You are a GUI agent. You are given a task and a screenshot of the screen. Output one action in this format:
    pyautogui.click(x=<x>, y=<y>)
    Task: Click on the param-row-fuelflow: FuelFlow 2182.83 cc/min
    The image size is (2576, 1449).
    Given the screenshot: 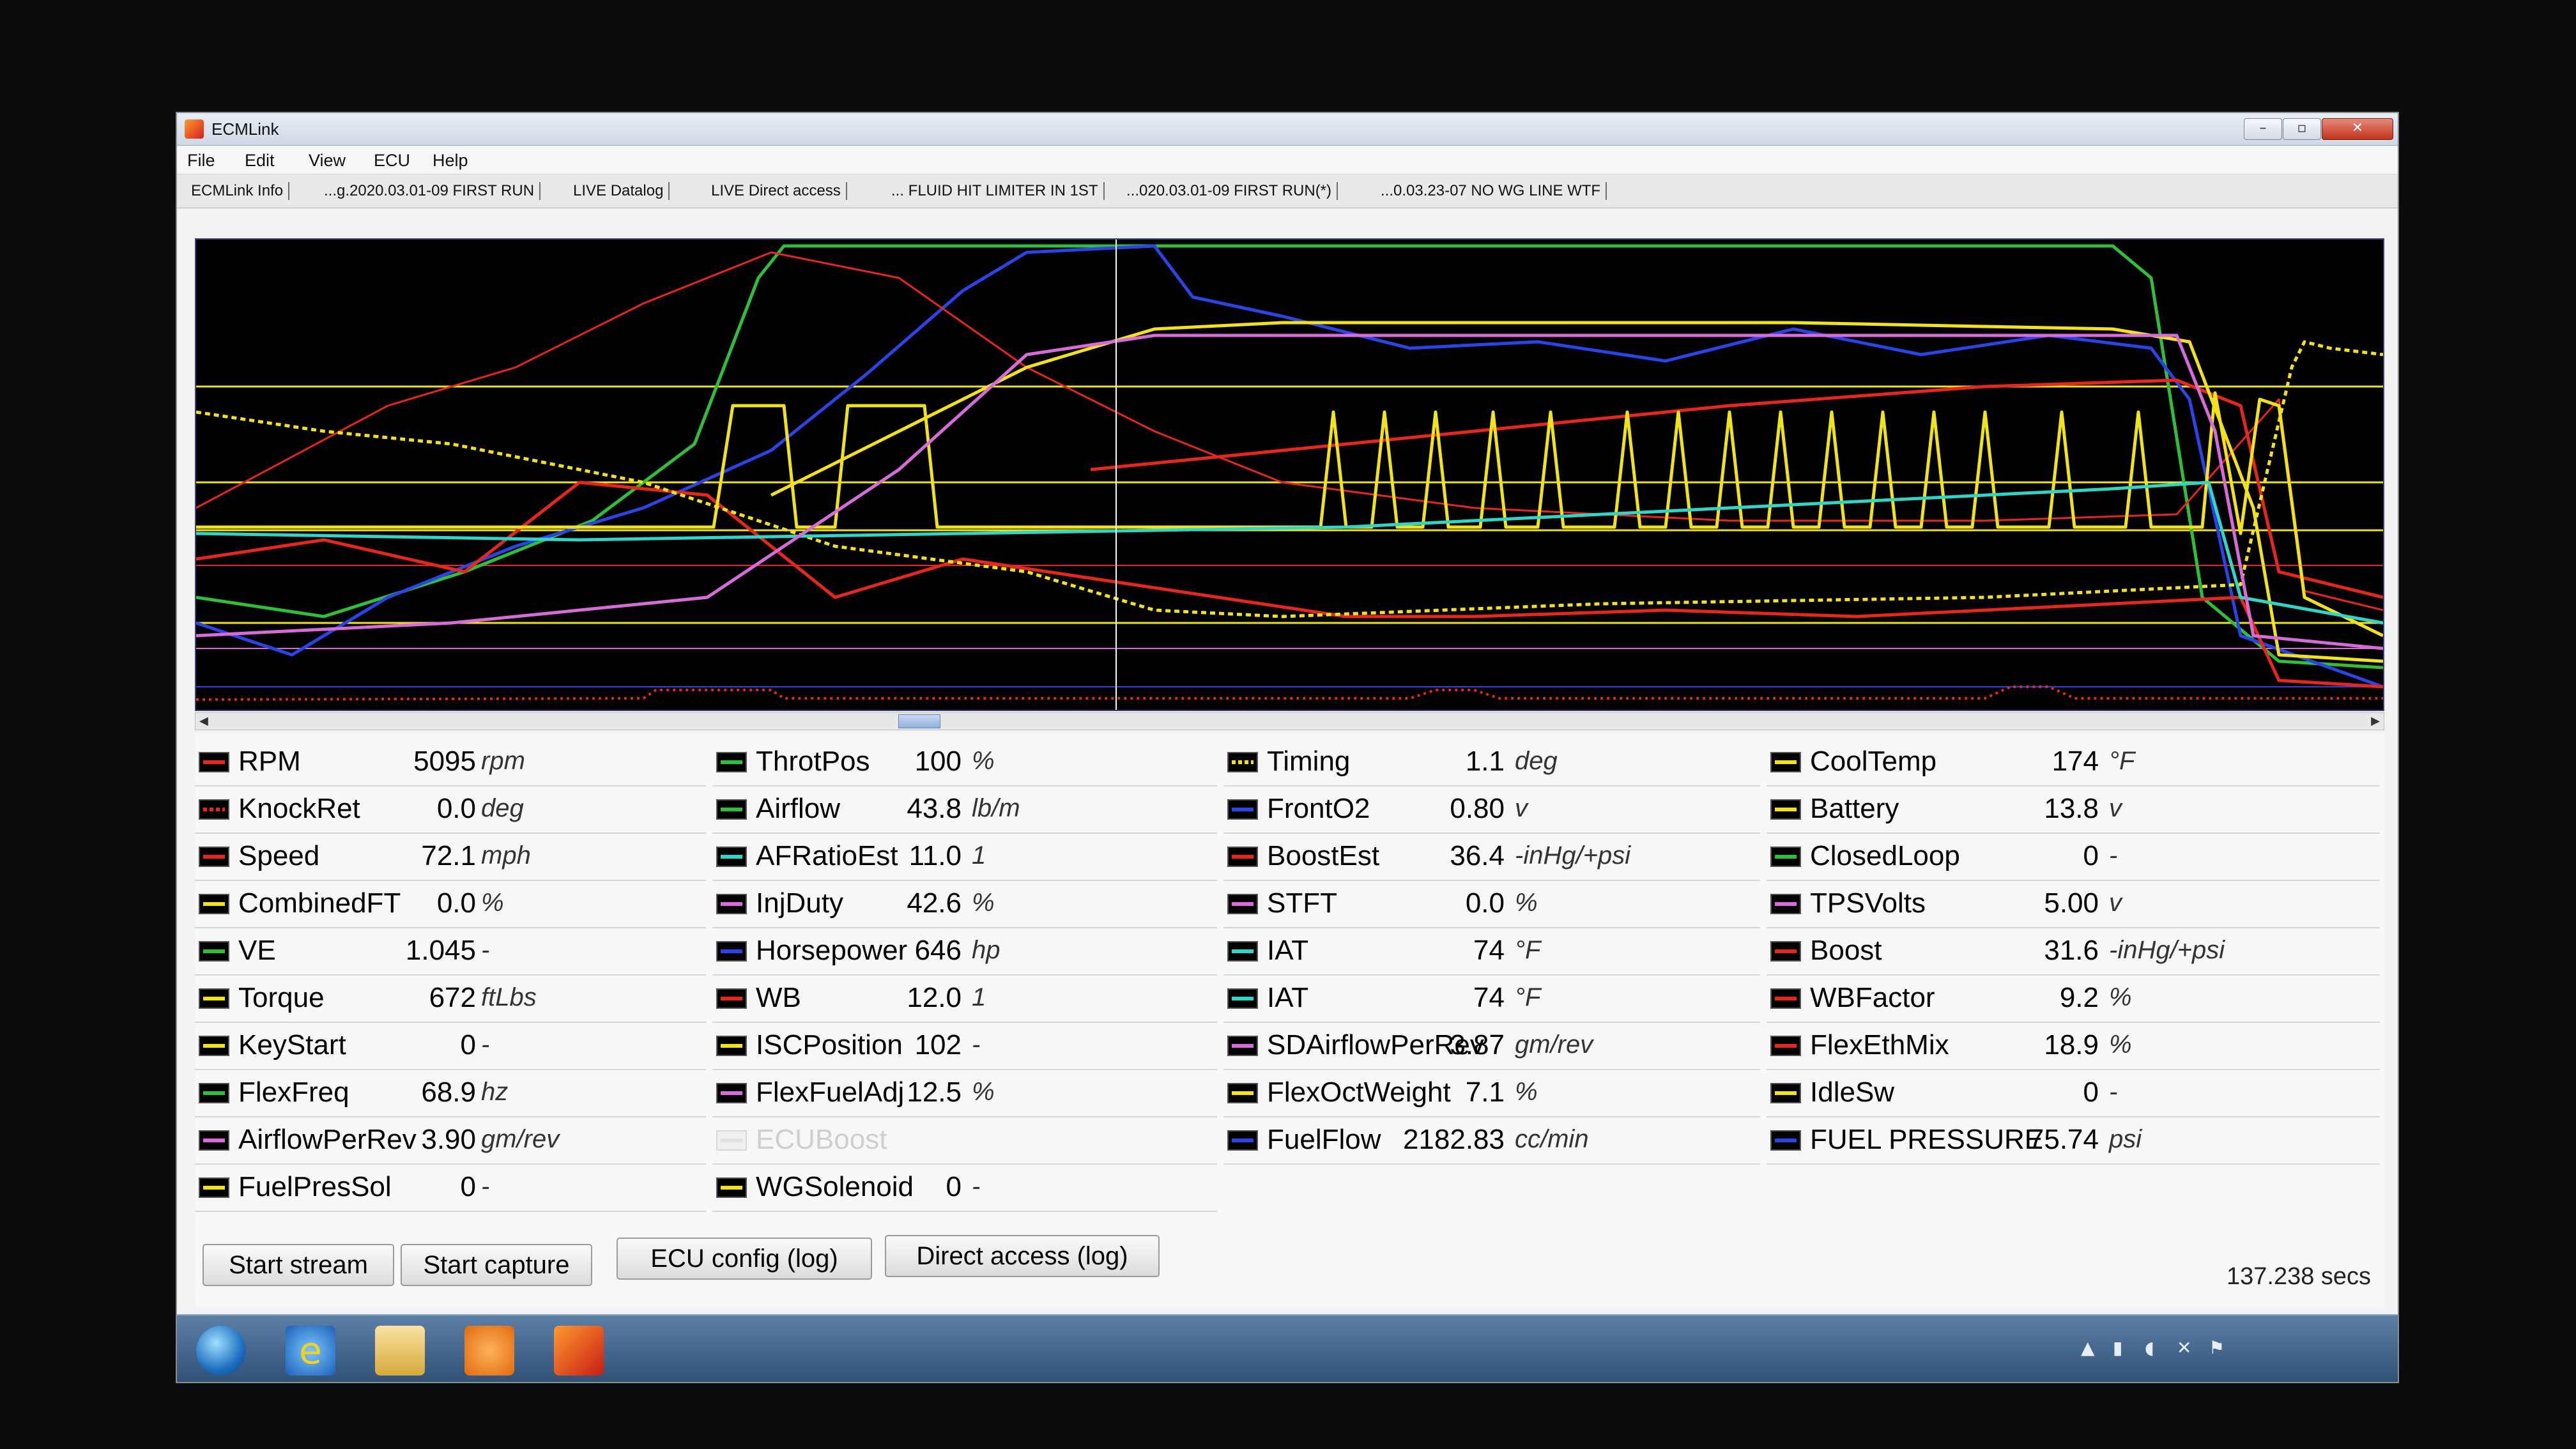 What is the action you would take?
    pyautogui.click(x=1491, y=1141)
    